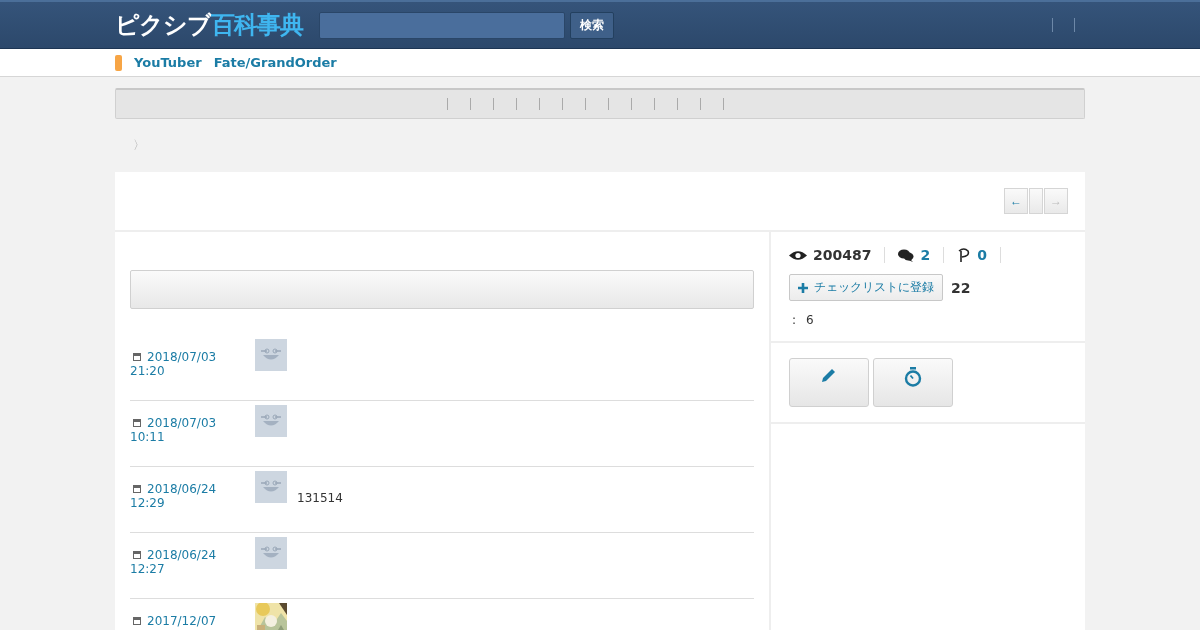 Image resolution: width=1200 pixels, height=630 pixels. Describe the element at coordinates (1016, 201) in the screenshot. I see `previous-button: ←` at that location.